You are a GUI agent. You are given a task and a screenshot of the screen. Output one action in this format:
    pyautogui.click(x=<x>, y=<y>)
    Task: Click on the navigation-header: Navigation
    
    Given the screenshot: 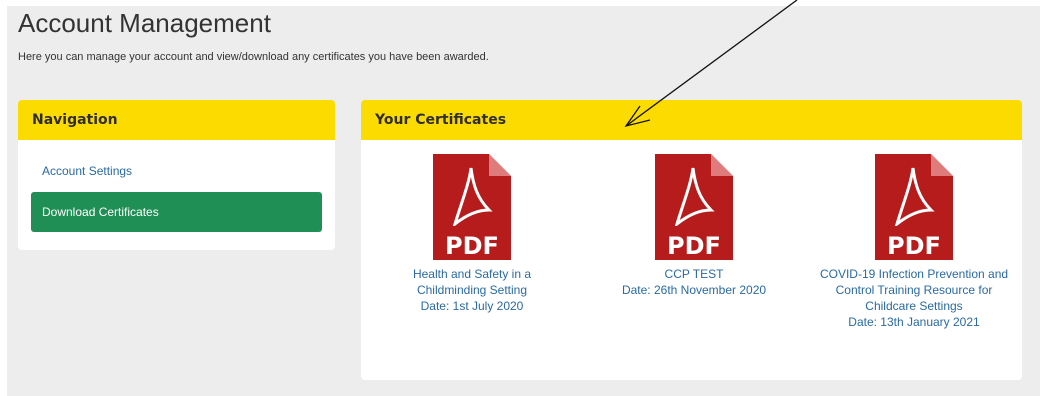 What is the action you would take?
    pyautogui.click(x=176, y=120)
    